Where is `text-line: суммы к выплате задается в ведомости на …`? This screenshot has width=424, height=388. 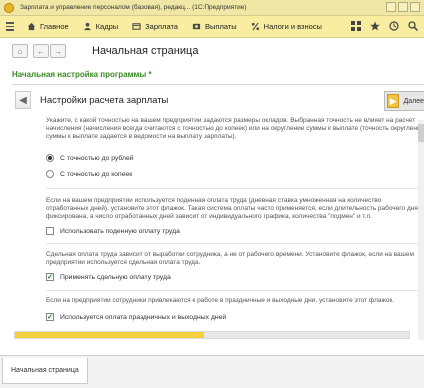 text-line: суммы к выплате задается в ведомости на … is located at coordinates (141, 136).